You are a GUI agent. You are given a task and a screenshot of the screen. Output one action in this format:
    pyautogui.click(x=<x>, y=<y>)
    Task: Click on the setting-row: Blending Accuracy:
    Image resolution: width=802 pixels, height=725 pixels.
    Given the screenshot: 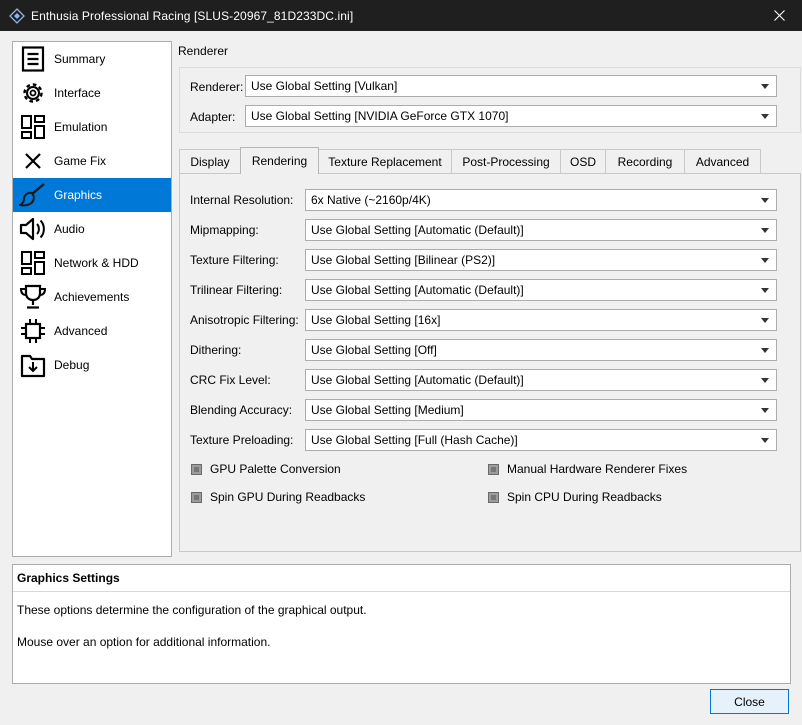 What is the action you would take?
    pyautogui.click(x=241, y=410)
    